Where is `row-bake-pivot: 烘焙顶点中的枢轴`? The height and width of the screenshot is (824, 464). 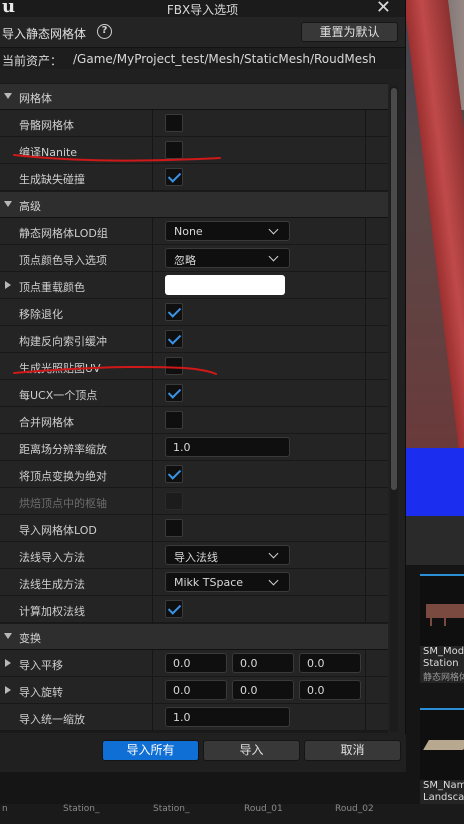 row-bake-pivot: 烘焙顶点中的枢轴 is located at coordinates (194, 501).